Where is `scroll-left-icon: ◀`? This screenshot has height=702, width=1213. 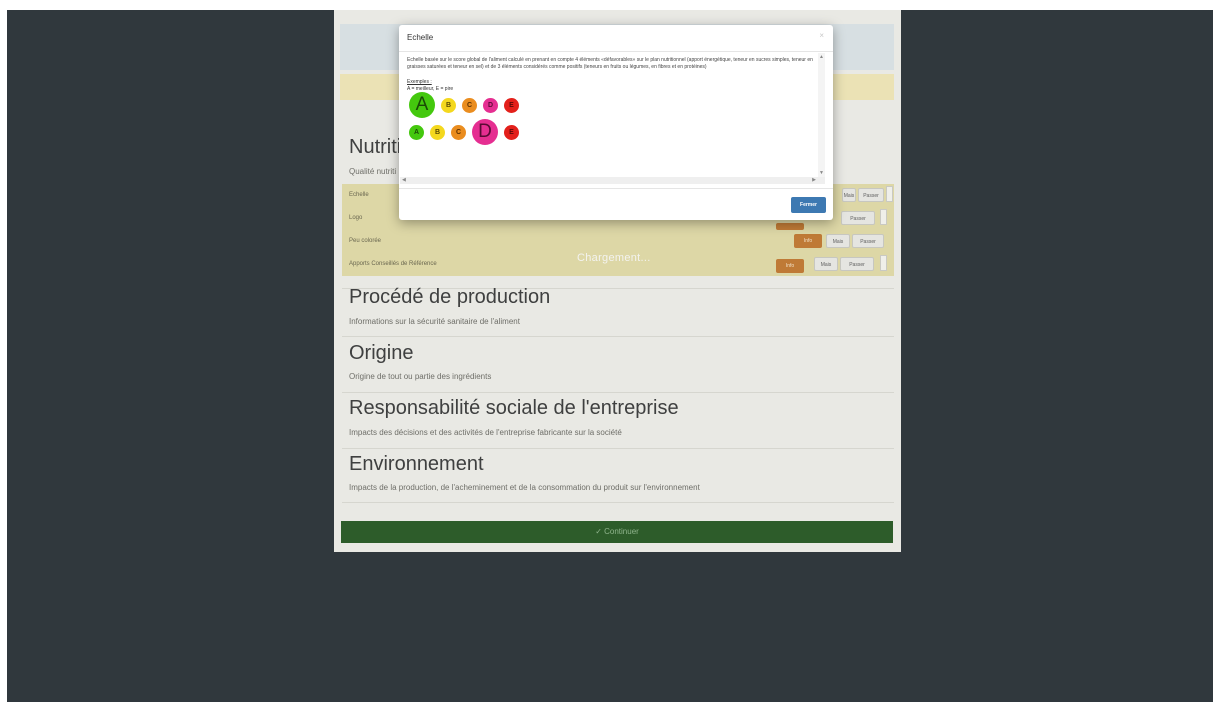
scroll-left-icon: ◀ is located at coordinates (404, 180).